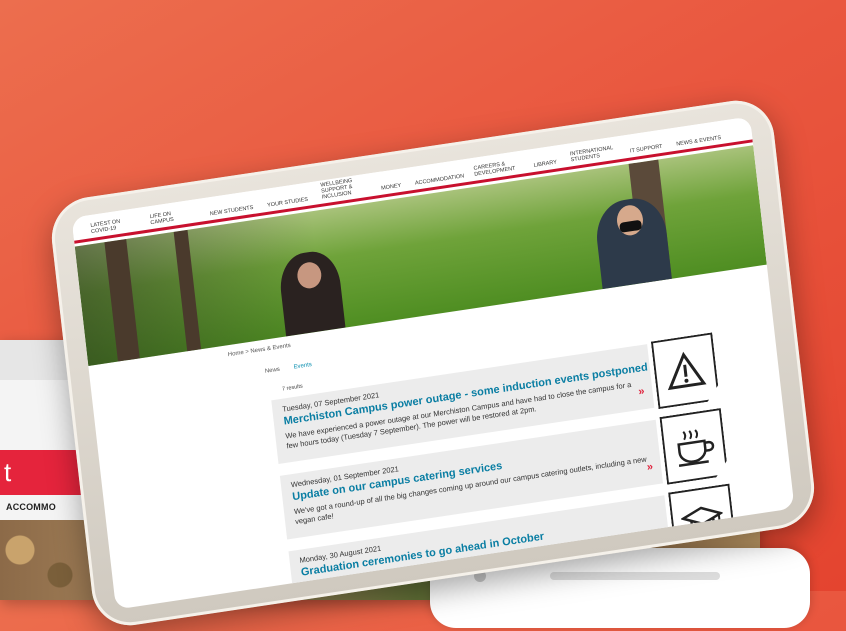  What do you see at coordinates (113, 227) in the screenshot?
I see `nav-item-latest-covid: LATEST ON COVID-19` at bounding box center [113, 227].